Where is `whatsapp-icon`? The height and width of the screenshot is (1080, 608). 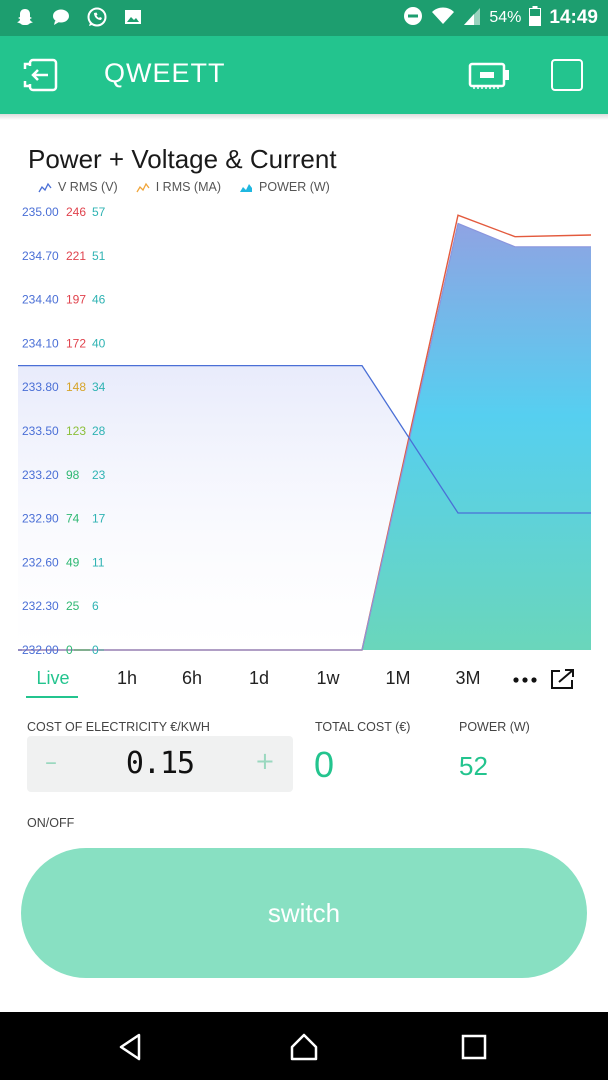 whatsapp-icon is located at coordinates (97, 17).